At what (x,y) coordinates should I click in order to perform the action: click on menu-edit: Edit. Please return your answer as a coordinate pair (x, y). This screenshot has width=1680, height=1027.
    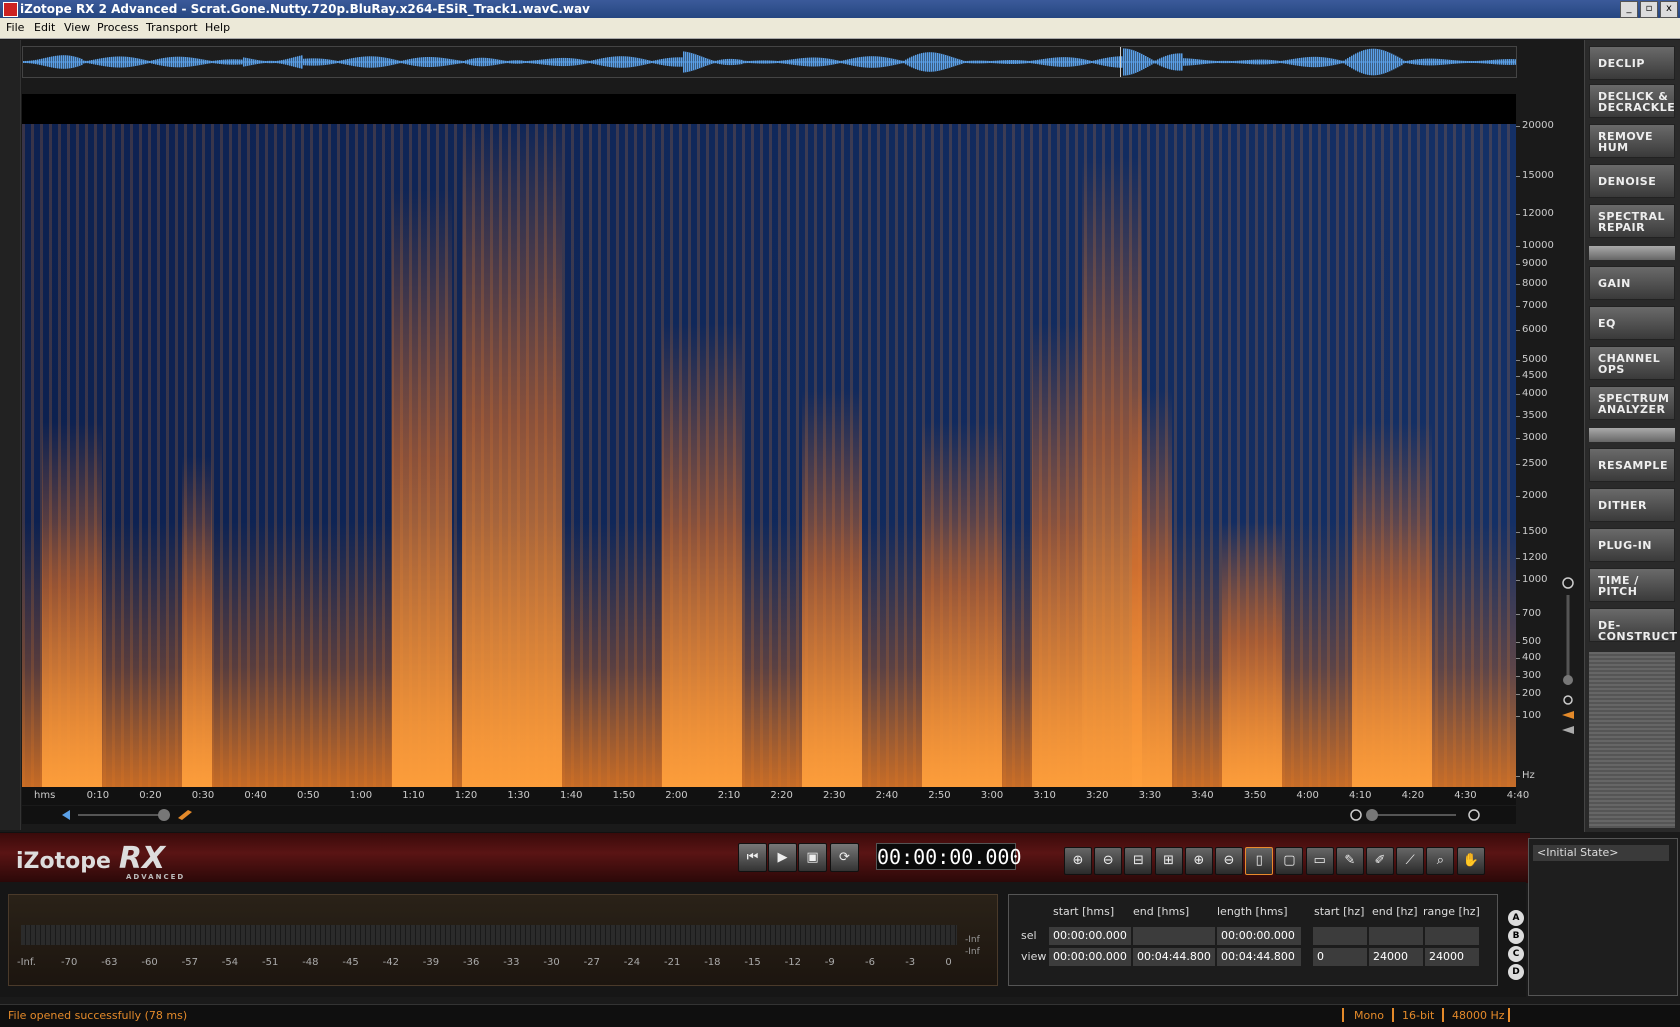
    Looking at the image, I should click on (44, 27).